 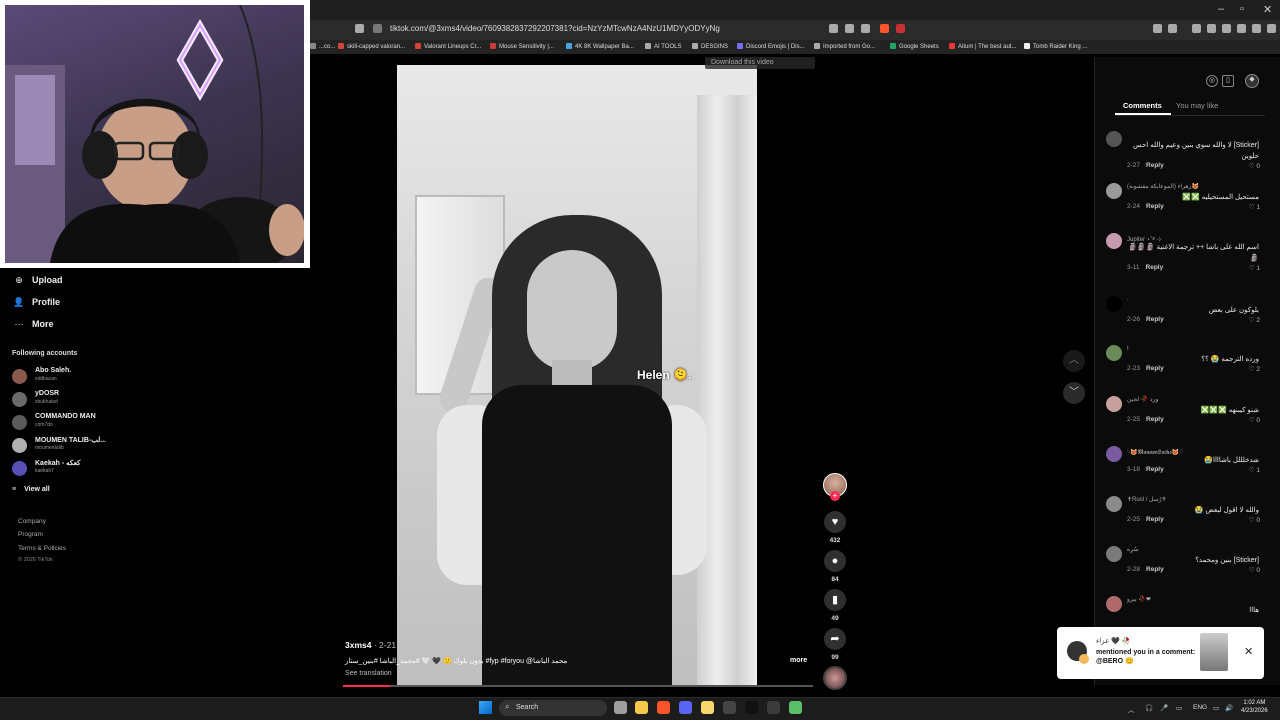 I want to click on footer-program: Program, so click(x=30, y=534).